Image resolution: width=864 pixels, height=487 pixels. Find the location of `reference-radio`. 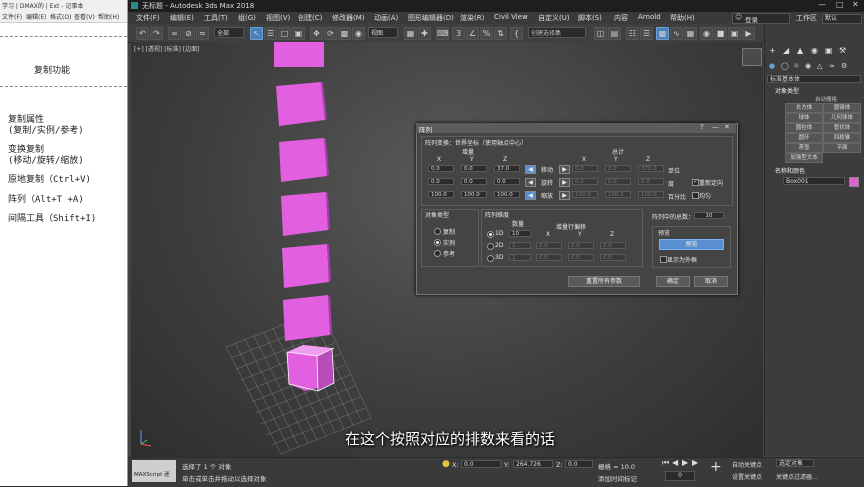

reference-radio is located at coordinates (437, 253).